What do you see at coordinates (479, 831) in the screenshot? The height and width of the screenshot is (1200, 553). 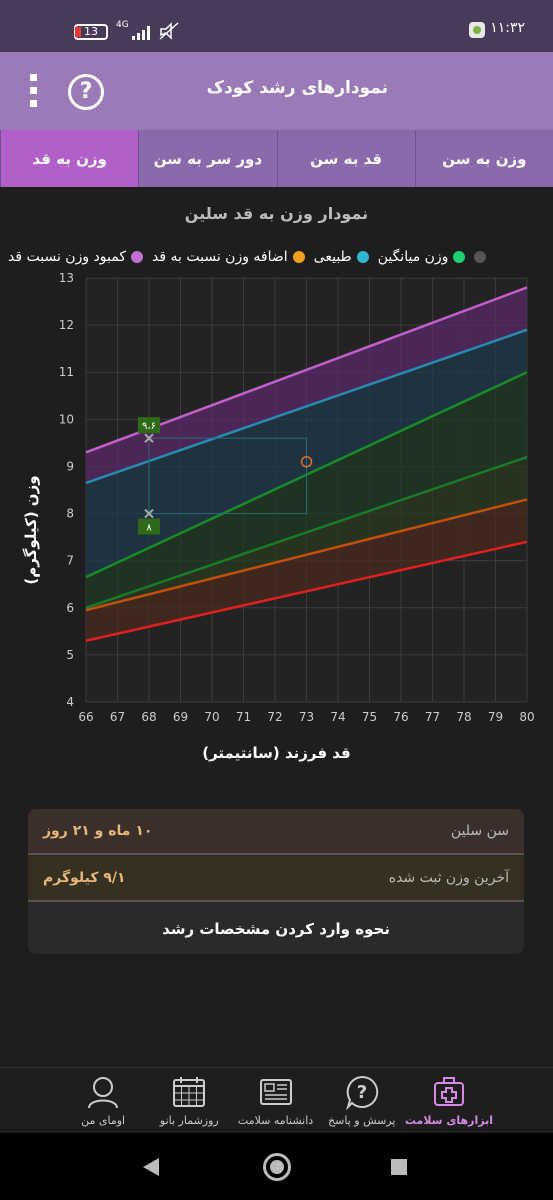 I see `age-label: سن سلین` at bounding box center [479, 831].